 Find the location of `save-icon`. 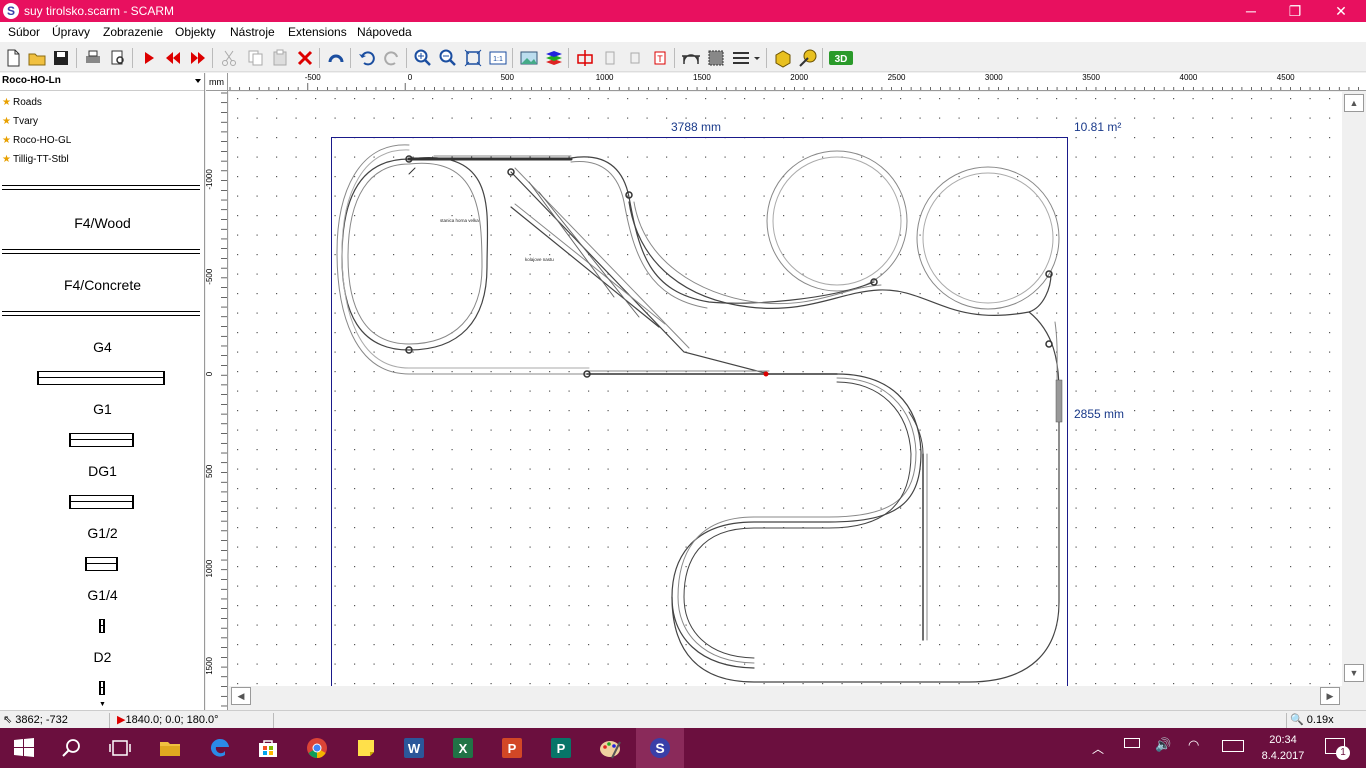

save-icon is located at coordinates (61, 58).